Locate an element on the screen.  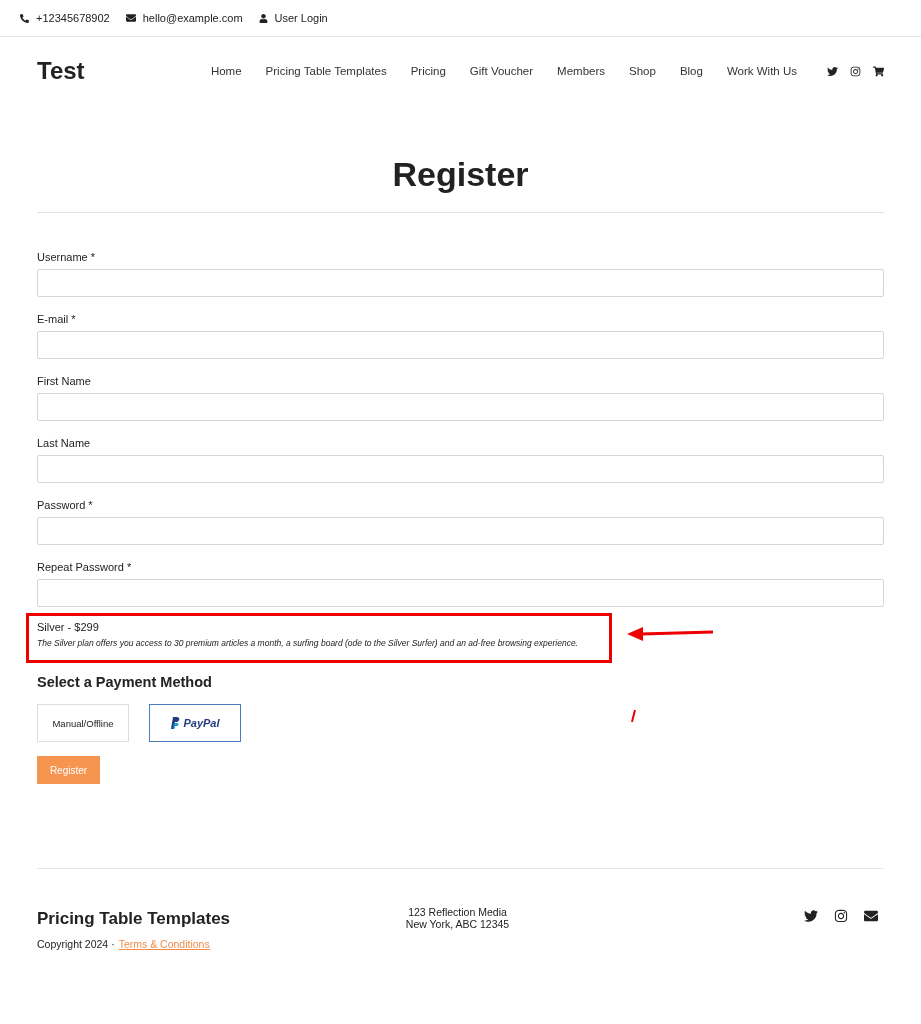
nav-link: Members is located at coordinates (581, 71).